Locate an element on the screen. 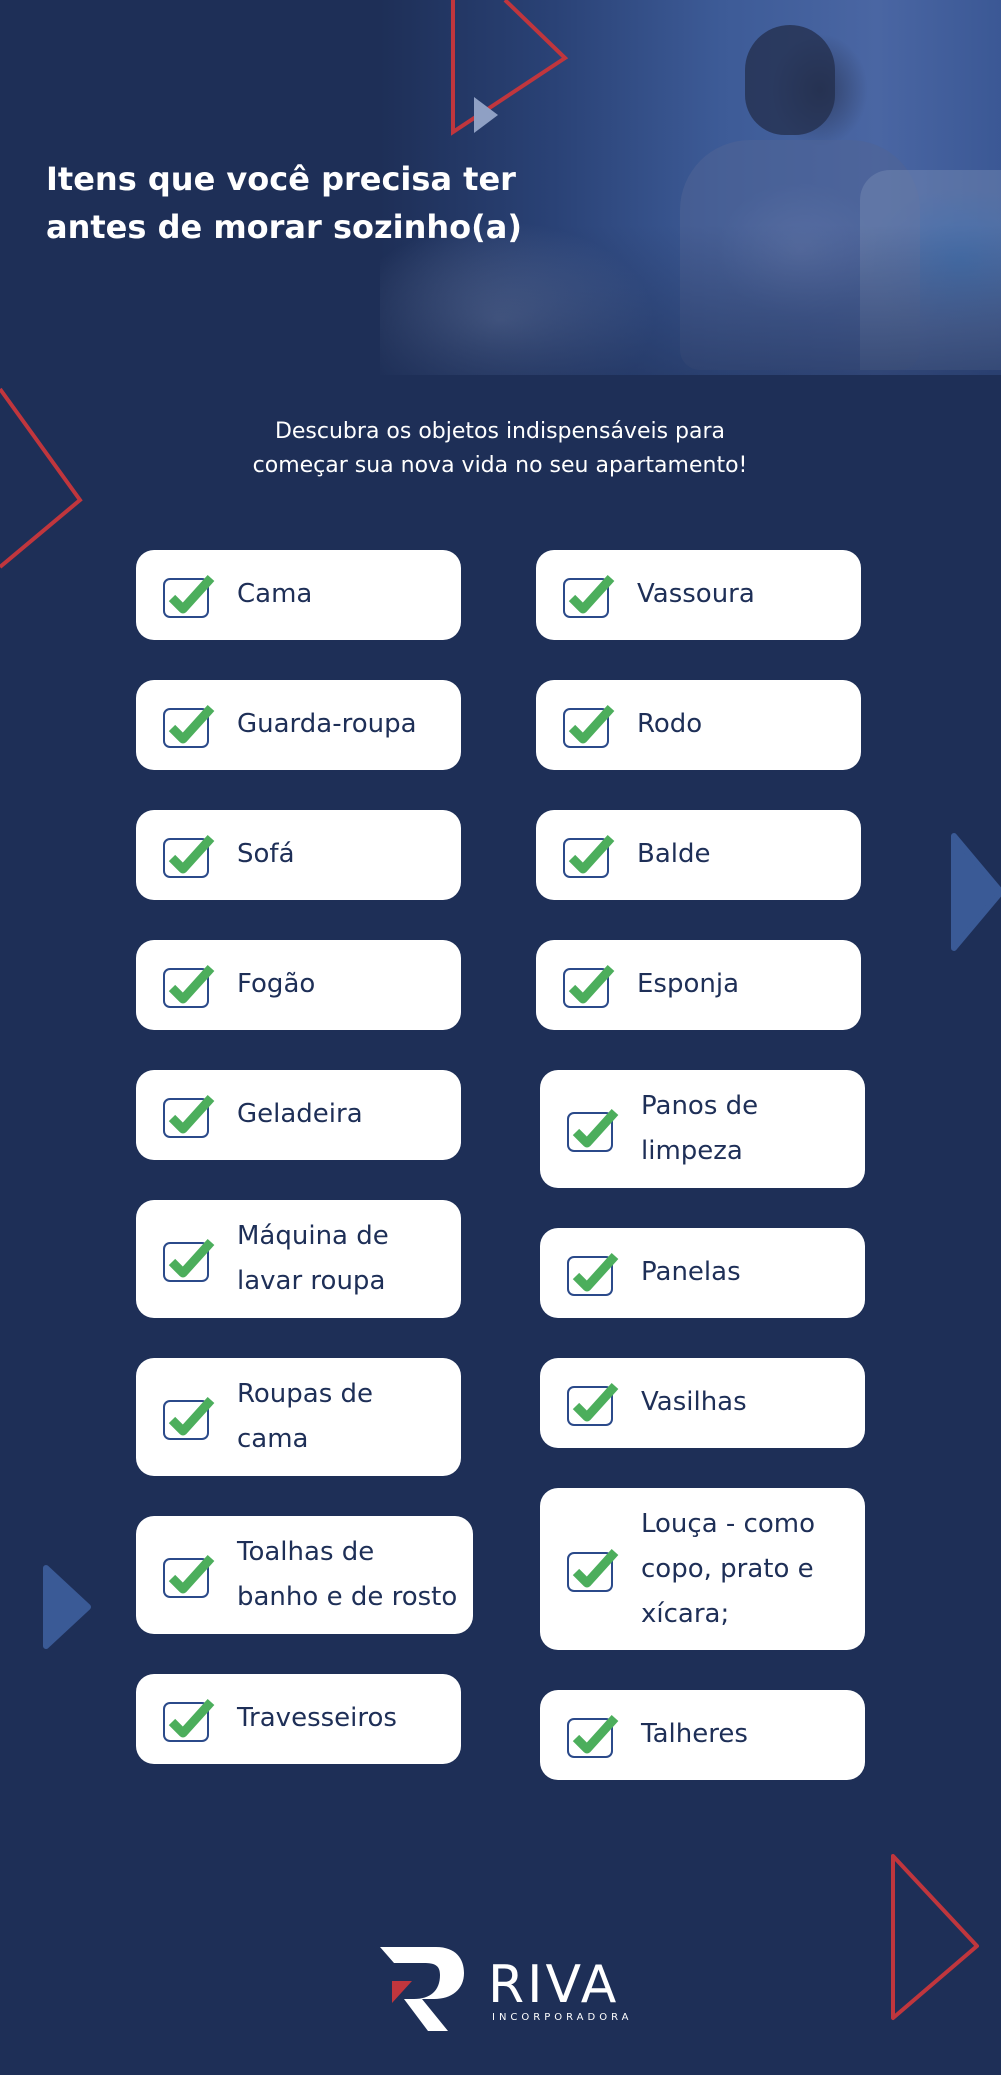 The height and width of the screenshot is (2075, 1001). item-label: Rodo is located at coordinates (670, 724).